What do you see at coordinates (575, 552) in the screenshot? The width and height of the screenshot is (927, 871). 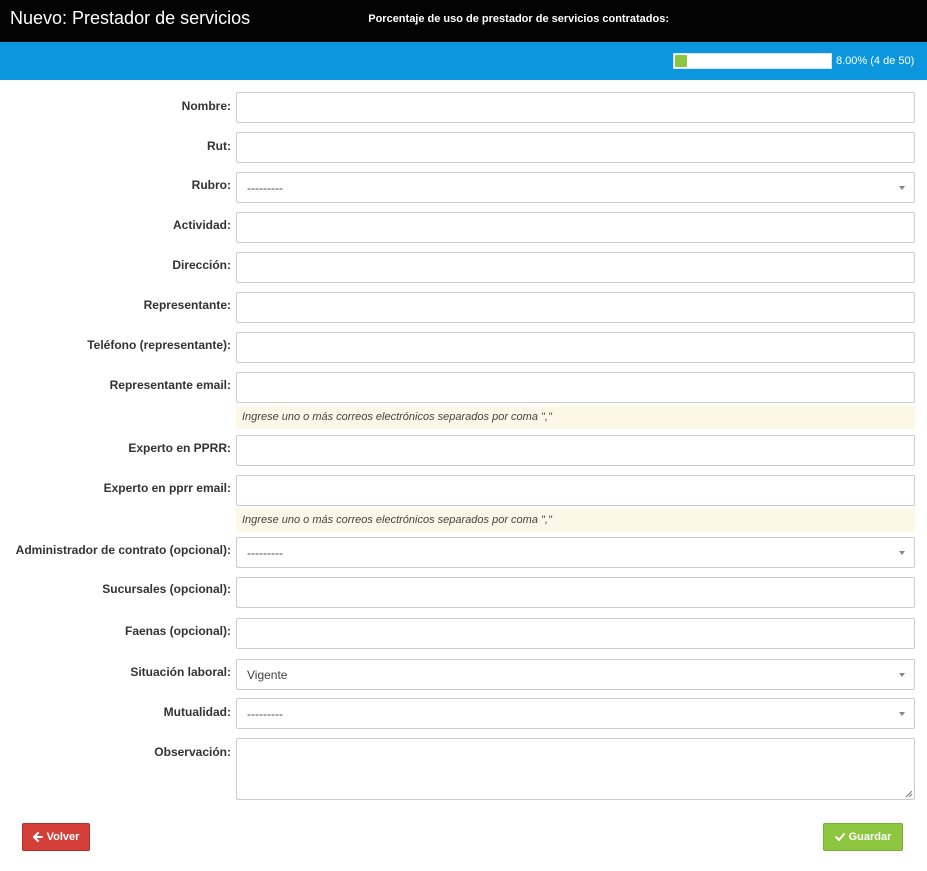 I see `administrador-select: ---------` at bounding box center [575, 552].